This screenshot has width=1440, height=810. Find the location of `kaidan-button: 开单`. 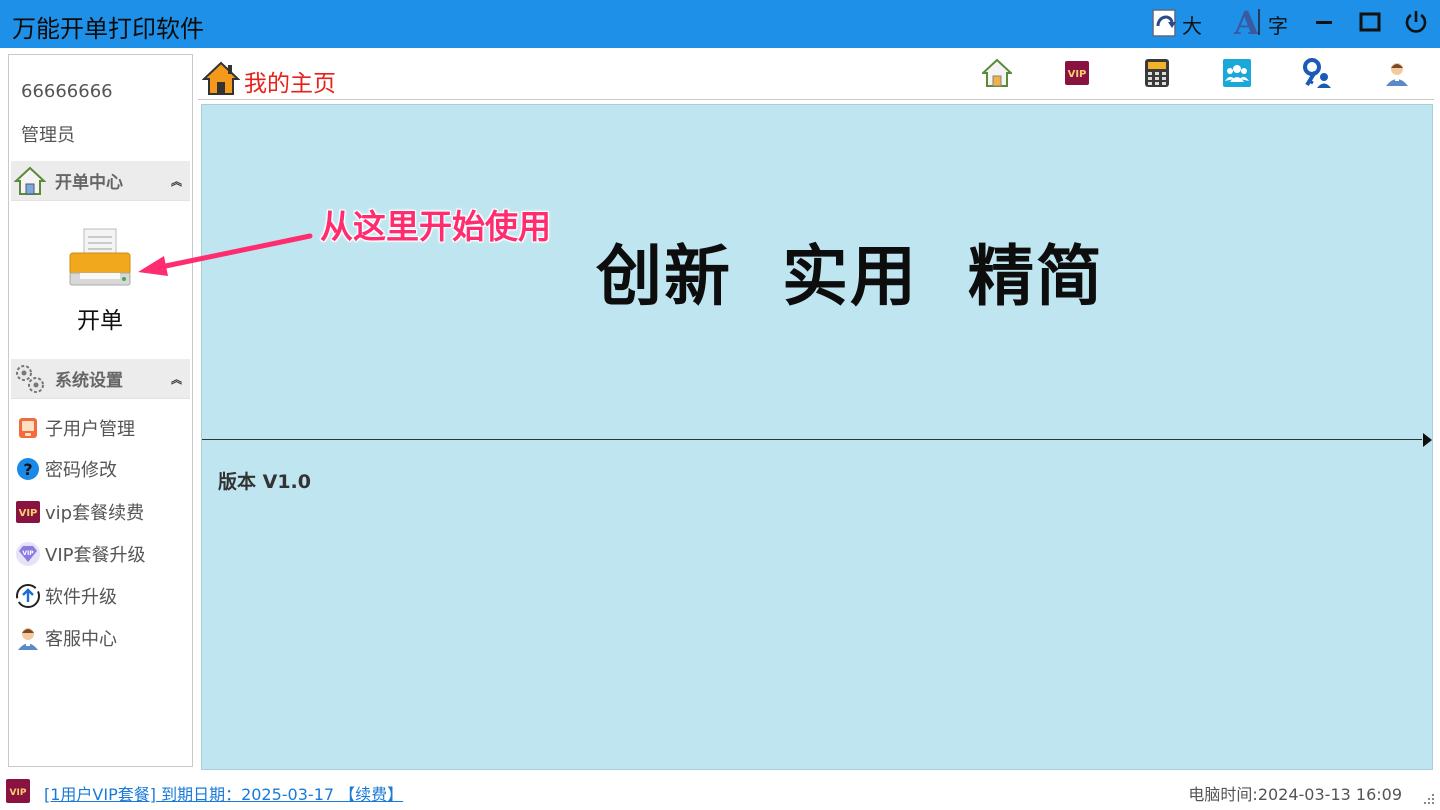

kaidan-button: 开单 is located at coordinates (100, 282).